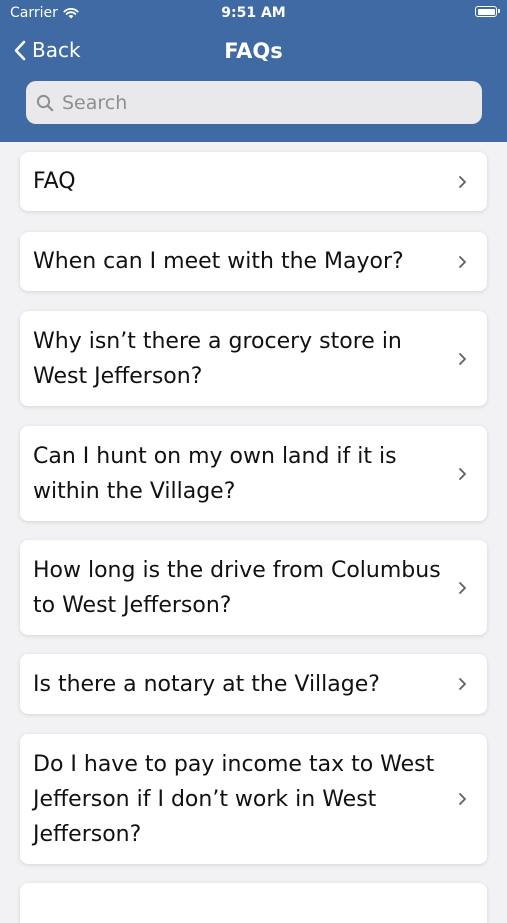  I want to click on search-bar, so click(254, 102).